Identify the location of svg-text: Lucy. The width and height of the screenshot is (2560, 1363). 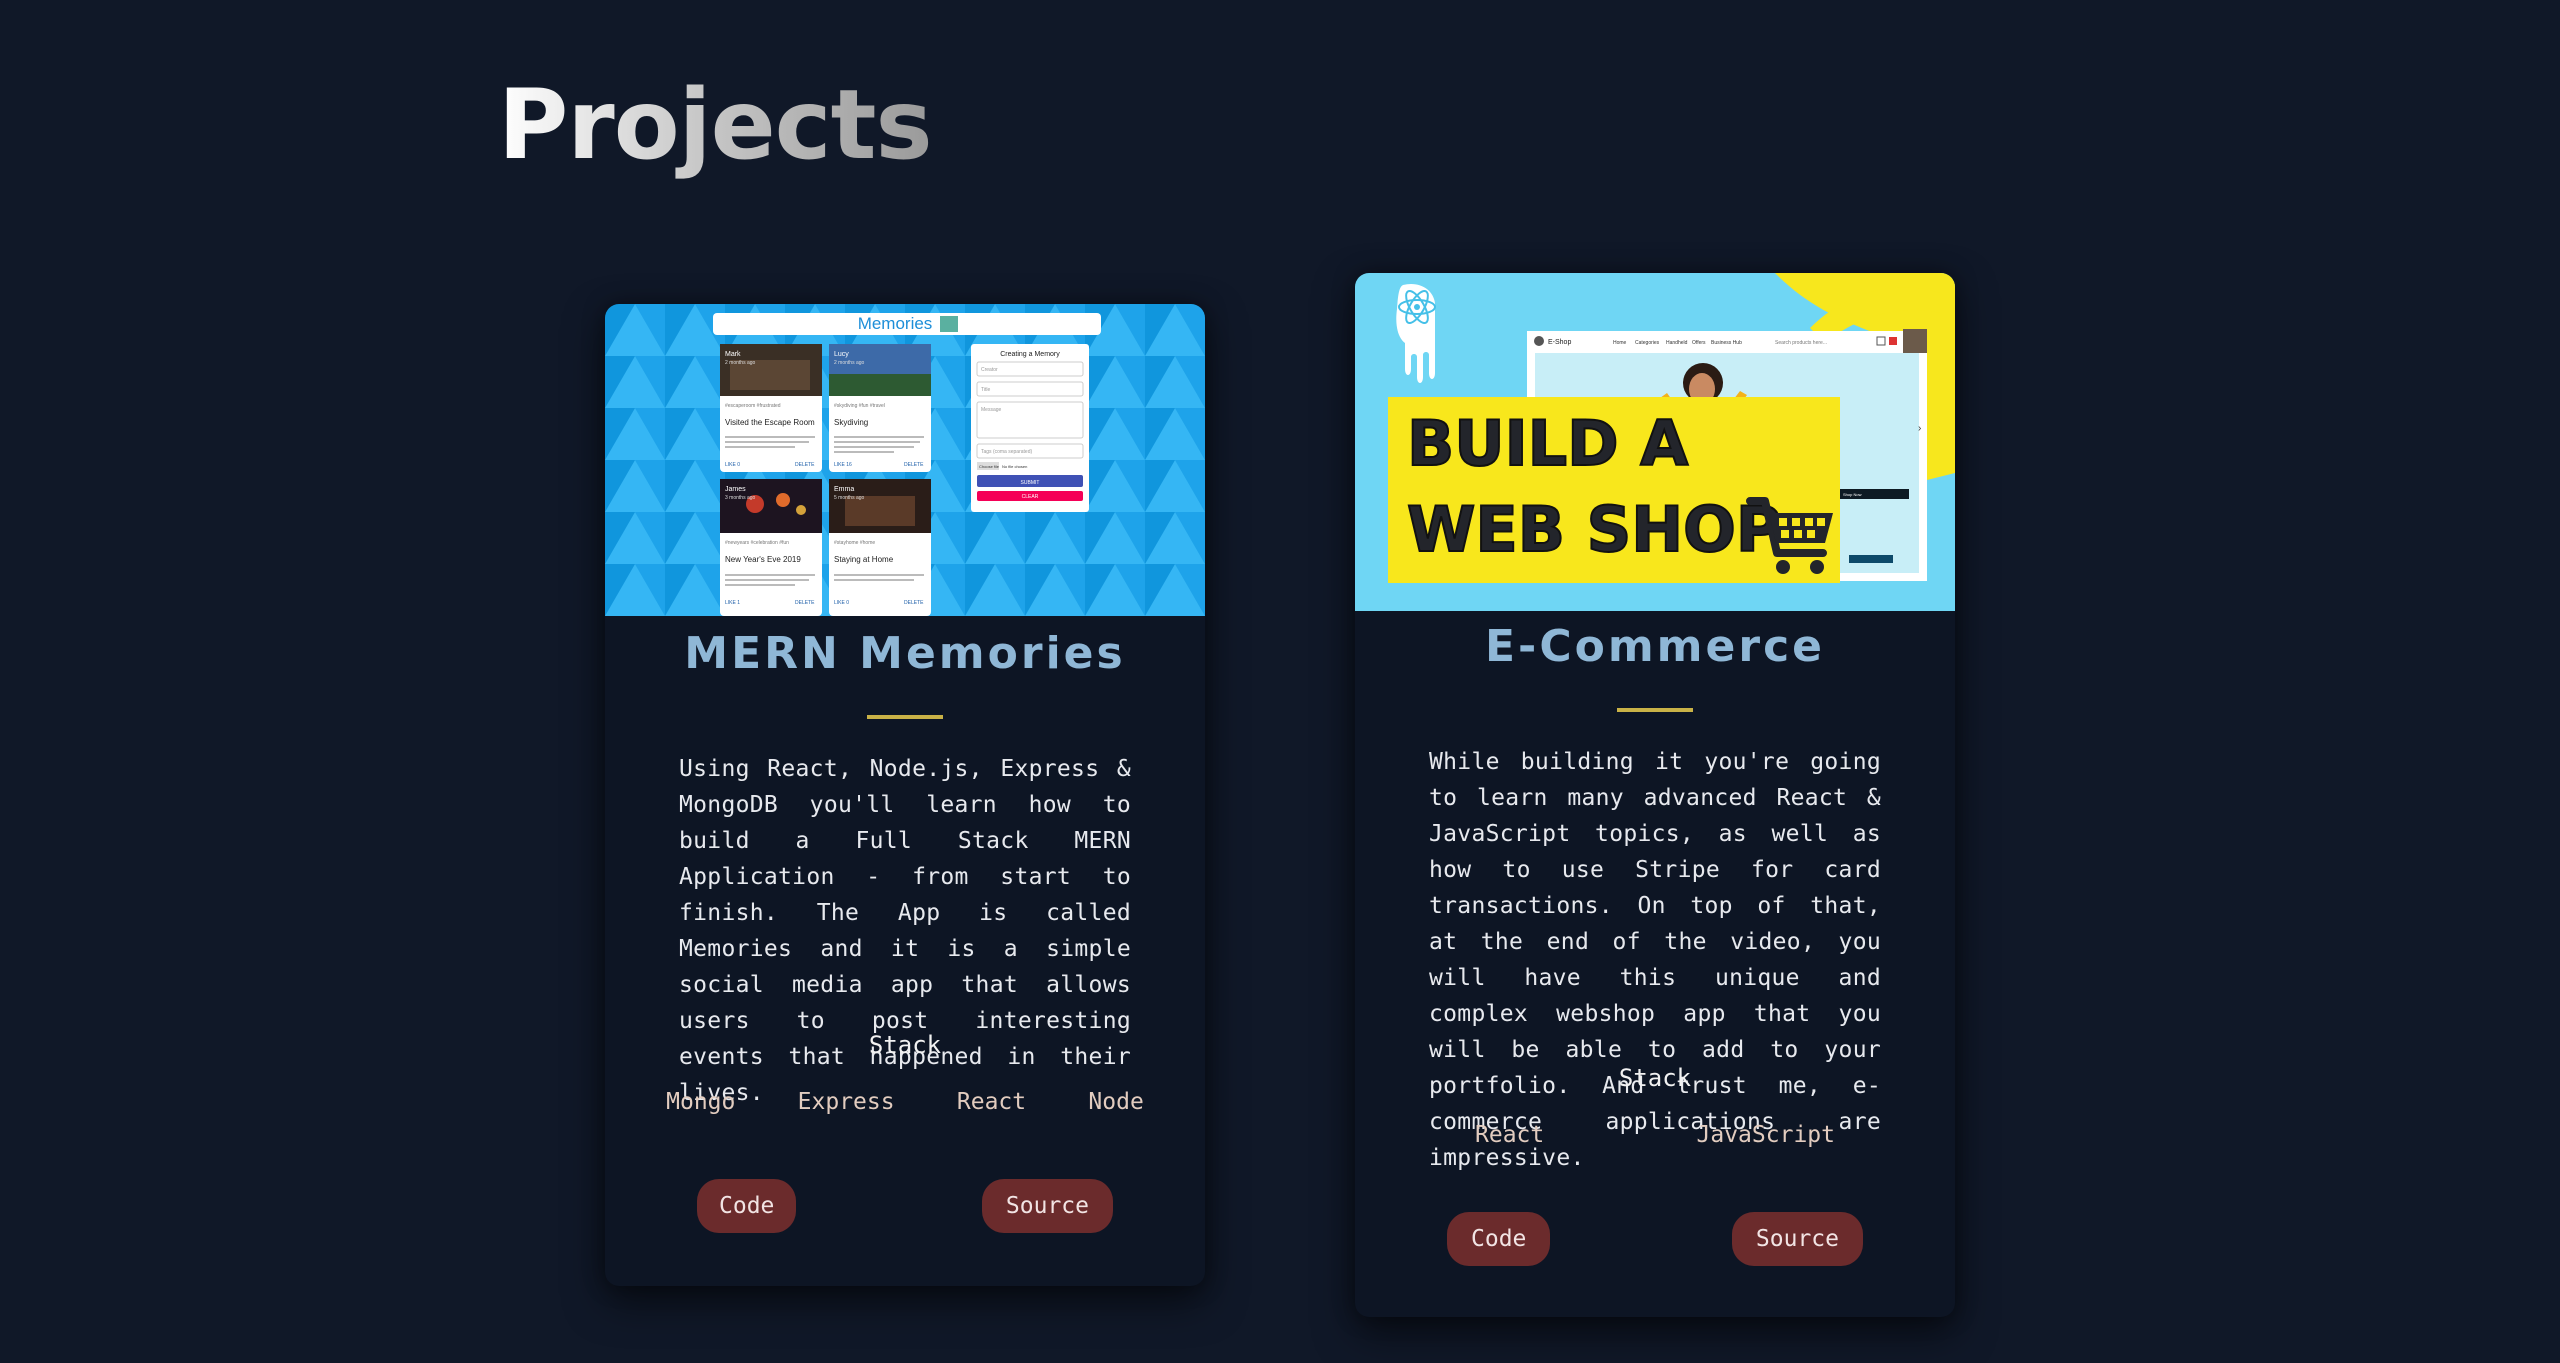
(841, 354).